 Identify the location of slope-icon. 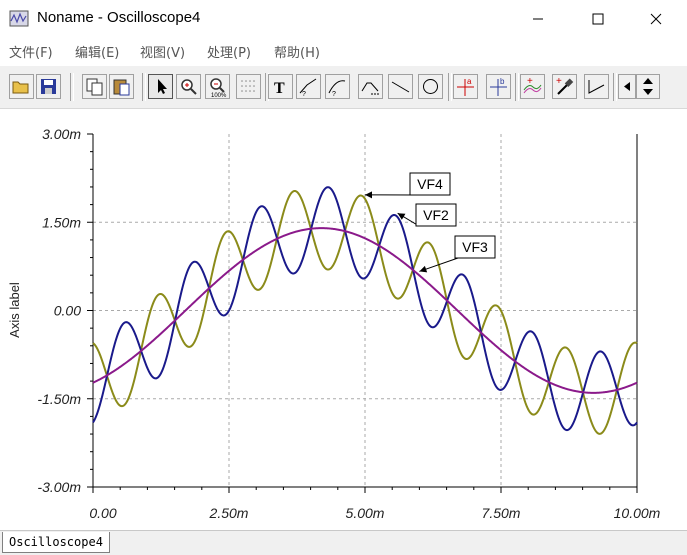
(596, 86).